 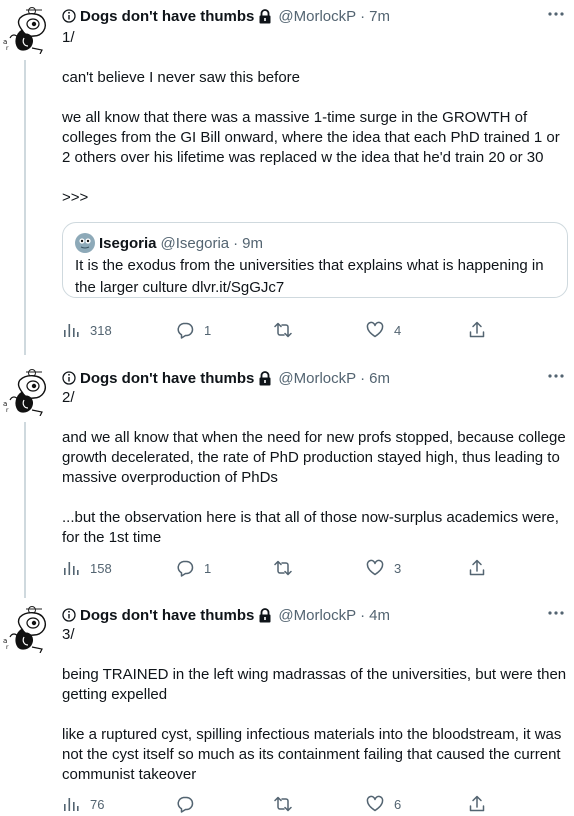 What do you see at coordinates (398, 330) in the screenshot?
I see `like-count: 4` at bounding box center [398, 330].